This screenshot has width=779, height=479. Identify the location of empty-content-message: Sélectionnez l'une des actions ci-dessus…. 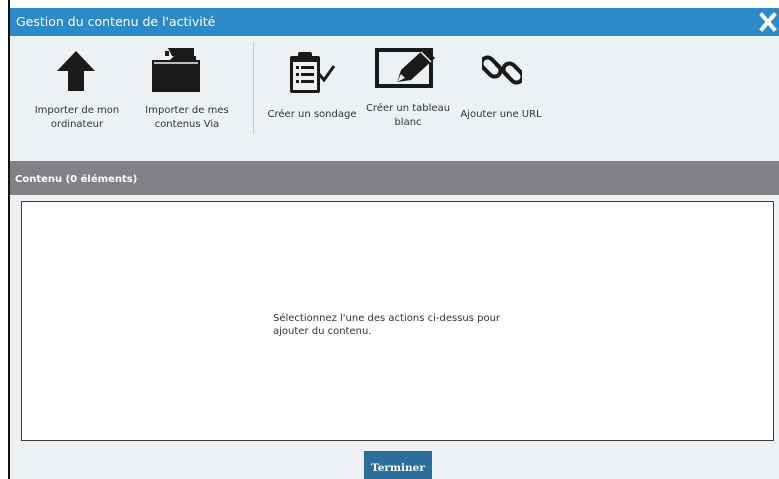
(387, 325).